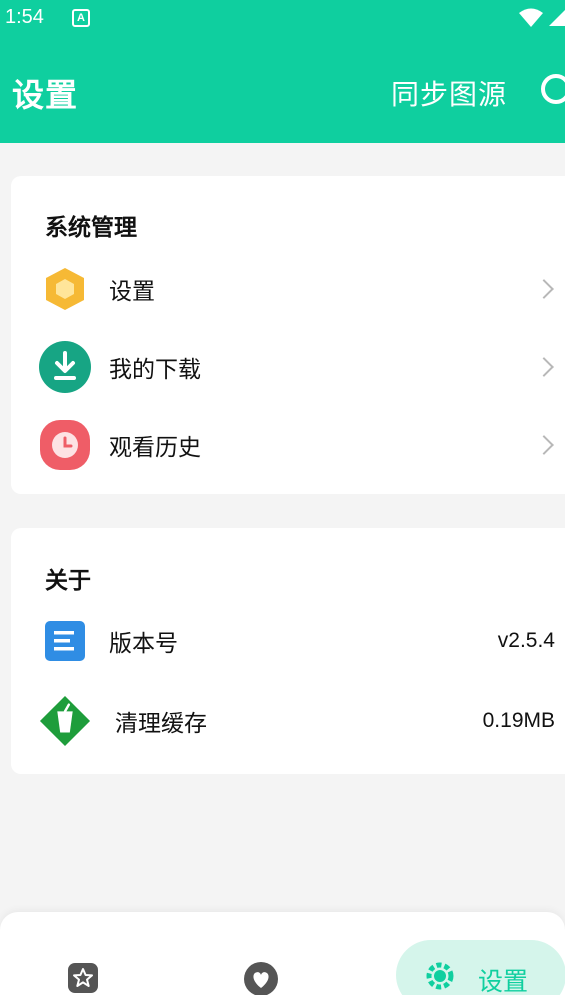 This screenshot has height=995, width=565. I want to click on nav-settings-tab: 设置, so click(480, 967).